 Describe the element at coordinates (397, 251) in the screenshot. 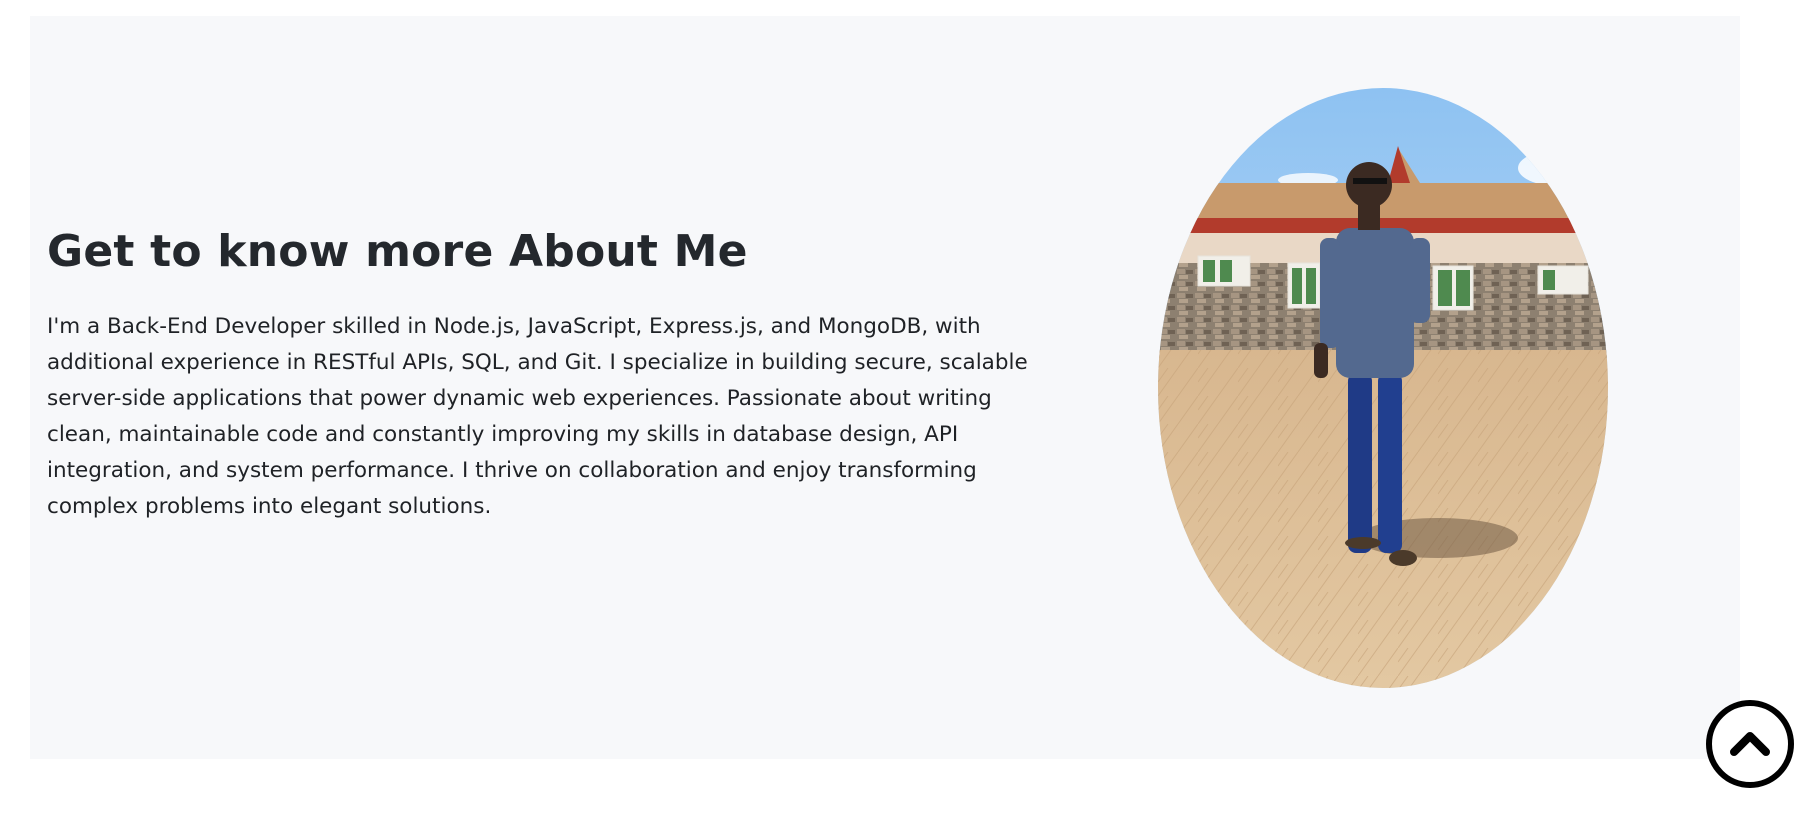

I see `about-title: Get to know more About Me` at that location.